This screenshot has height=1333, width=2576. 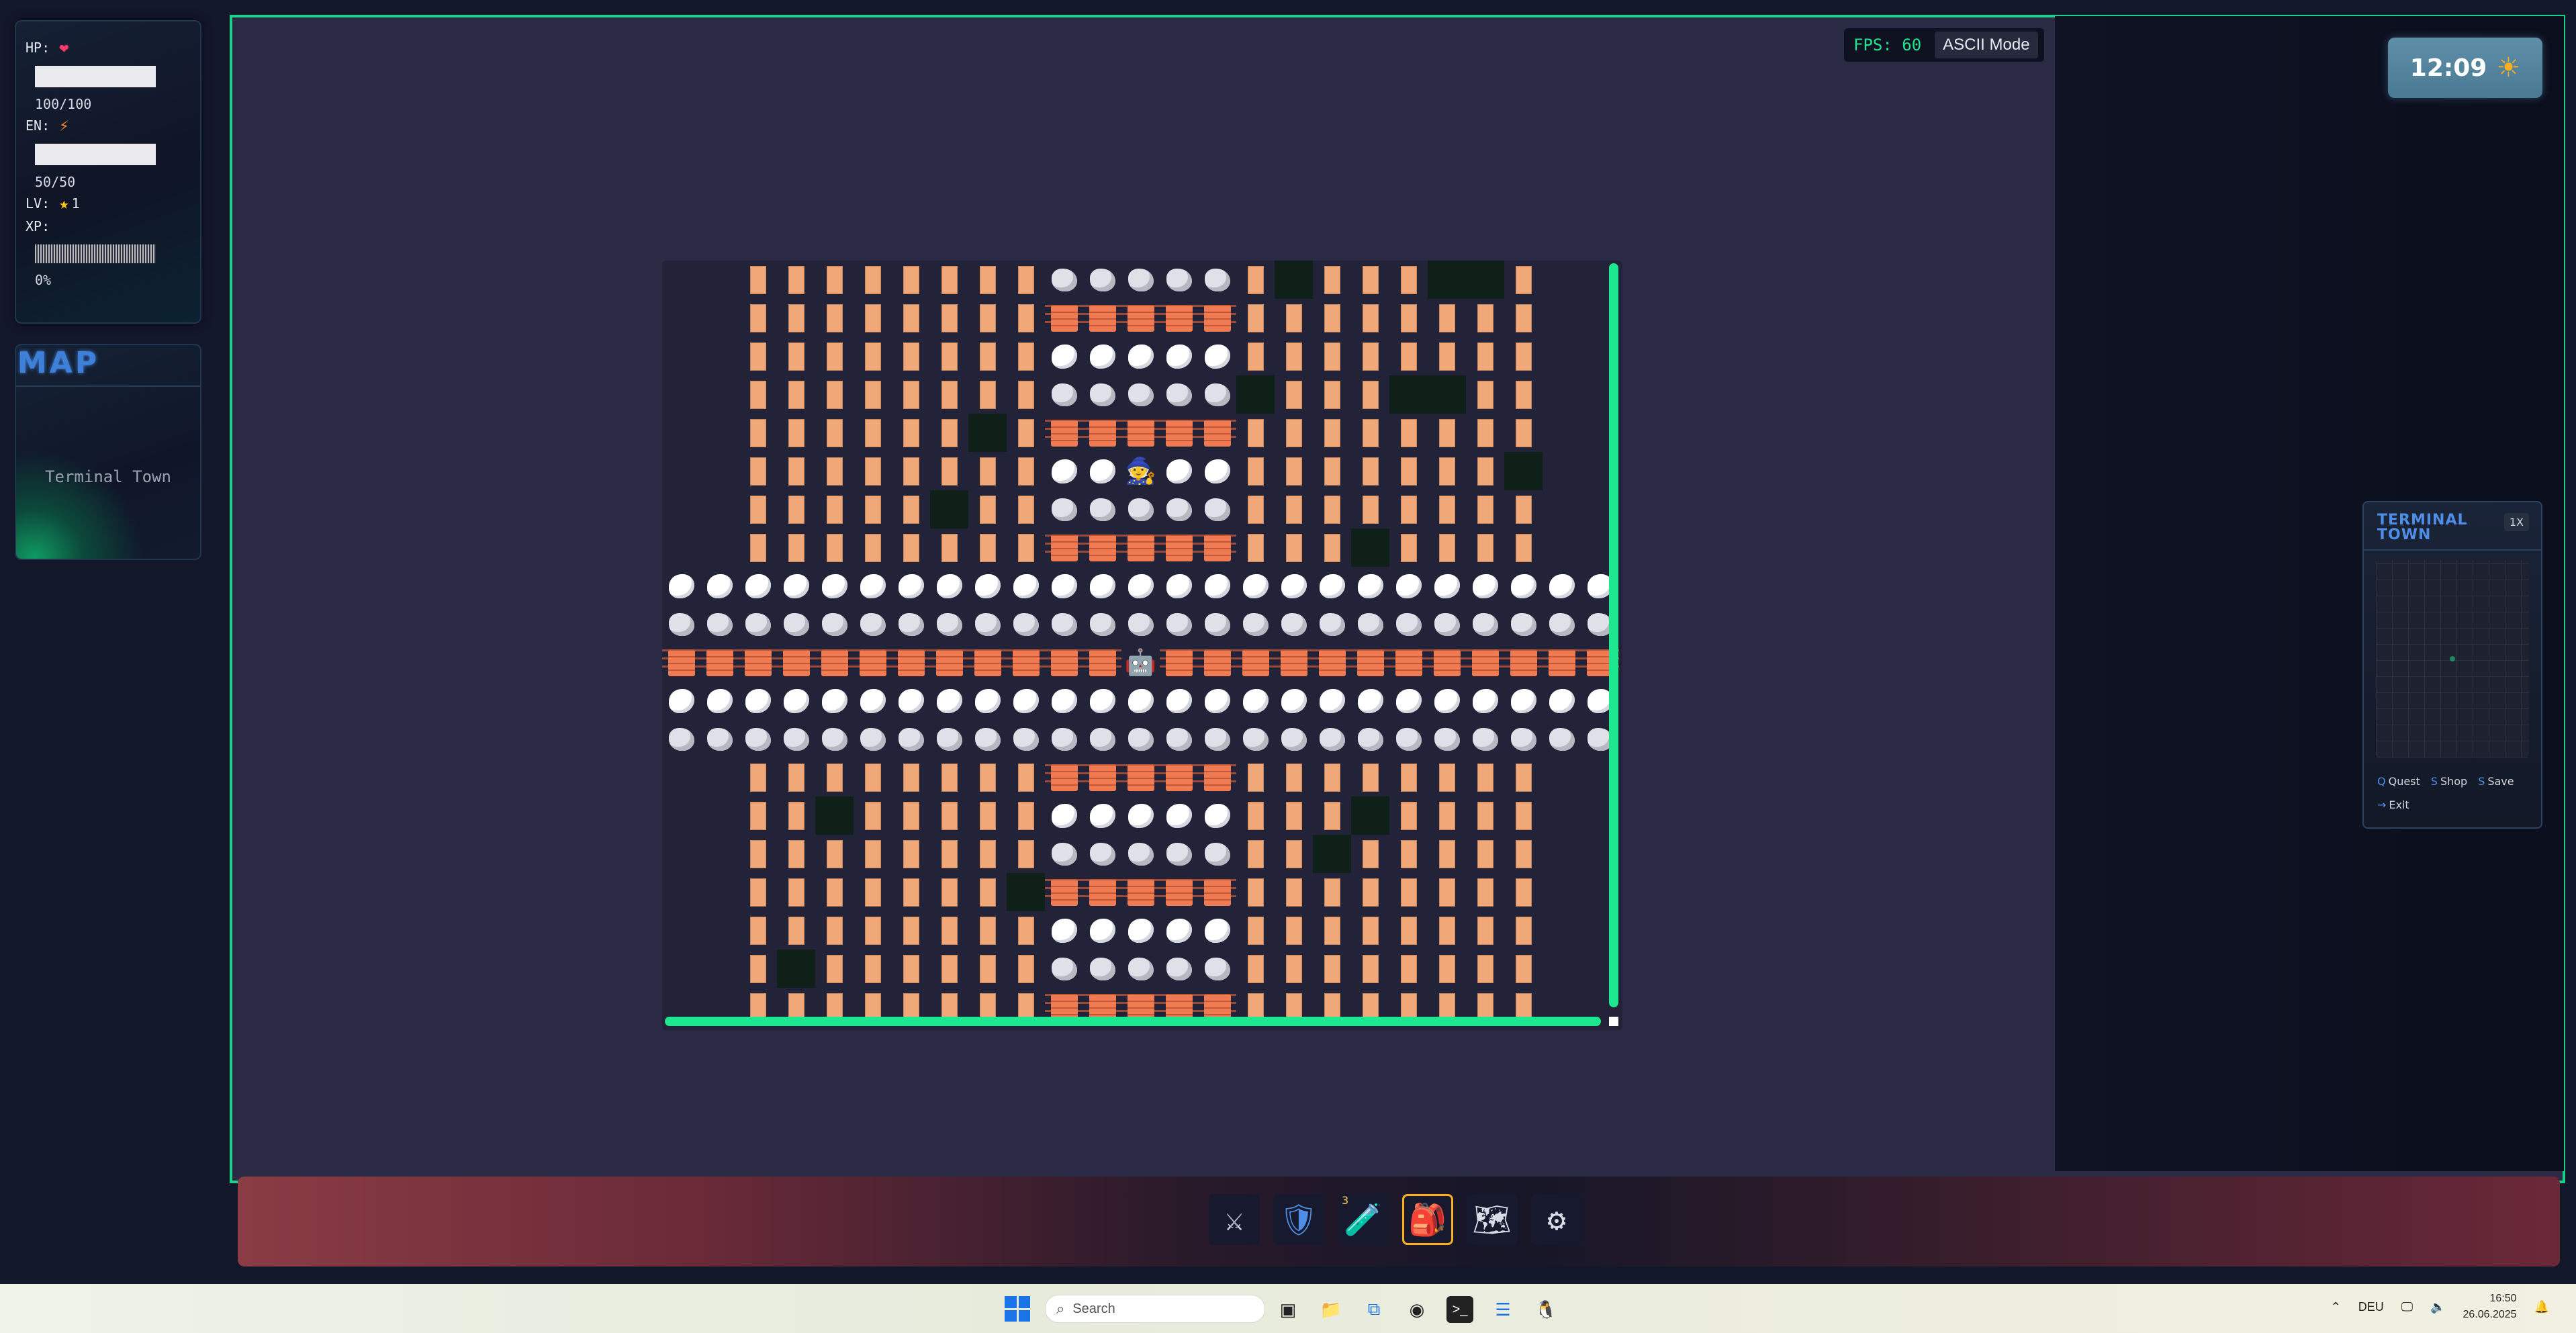 What do you see at coordinates (1545, 1309) in the screenshot?
I see `linux-penguin-icon: 🐧` at bounding box center [1545, 1309].